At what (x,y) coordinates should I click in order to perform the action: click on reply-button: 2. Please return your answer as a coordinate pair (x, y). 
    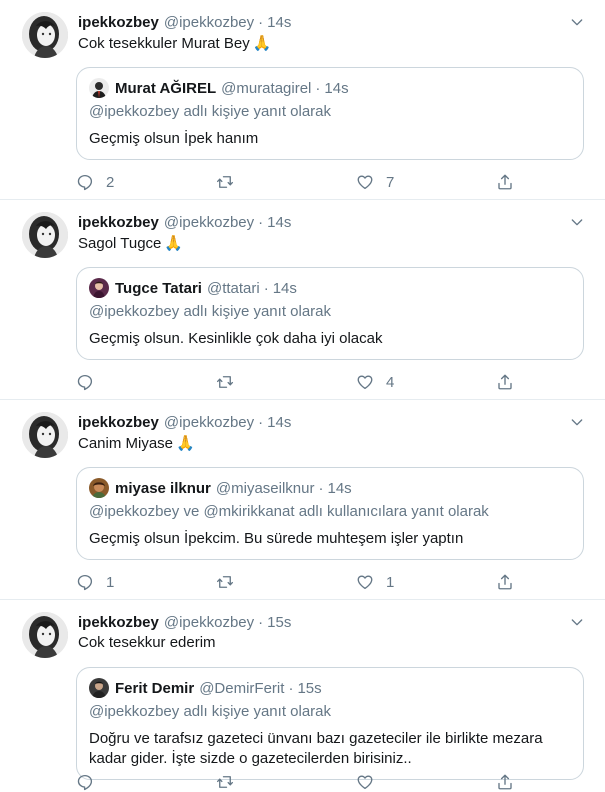
    Looking at the image, I should click on (126, 182).